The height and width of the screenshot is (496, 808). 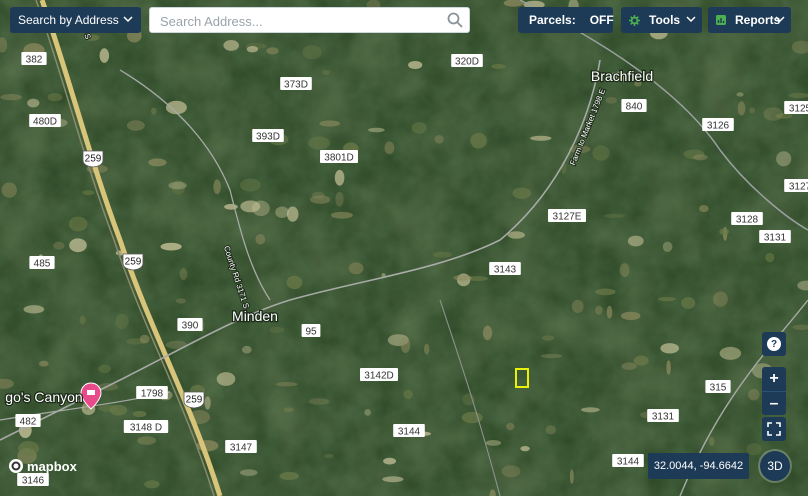 I want to click on road-shield-label: 393D, so click(x=268, y=136).